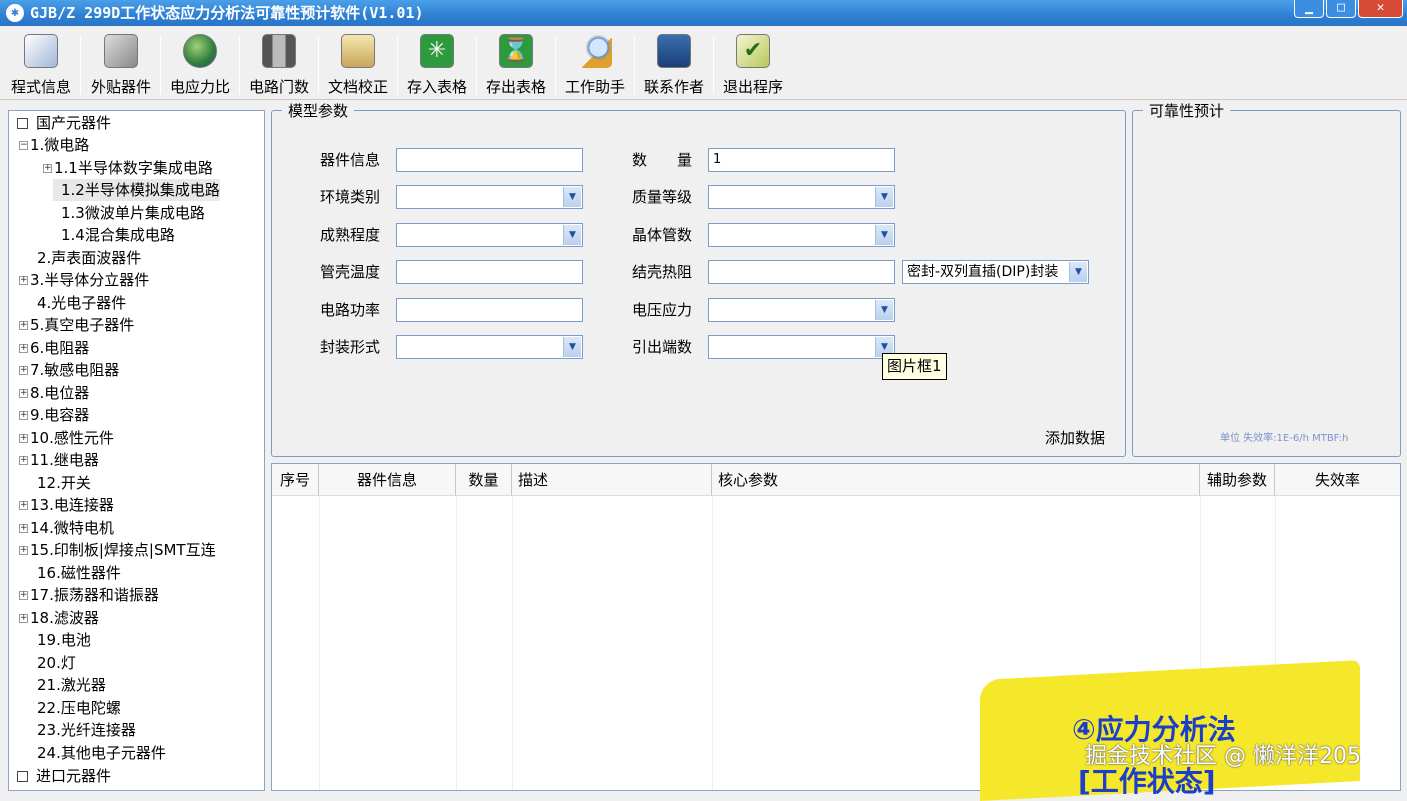 Image resolution: width=1407 pixels, height=801 pixels. What do you see at coordinates (76, 325) in the screenshot?
I see `tree-item: +5.真空电子器件` at bounding box center [76, 325].